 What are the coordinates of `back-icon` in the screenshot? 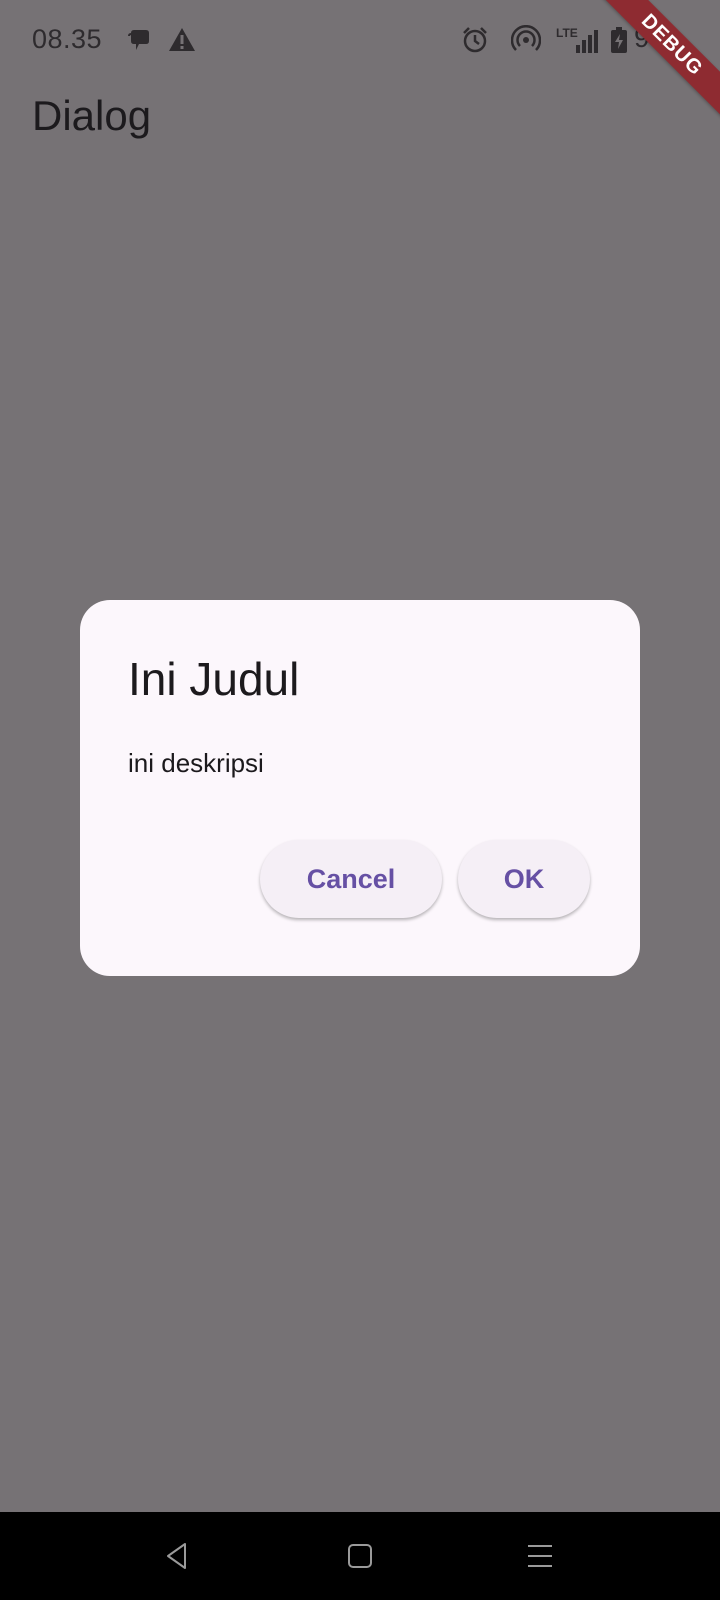 It's located at (178, 1556).